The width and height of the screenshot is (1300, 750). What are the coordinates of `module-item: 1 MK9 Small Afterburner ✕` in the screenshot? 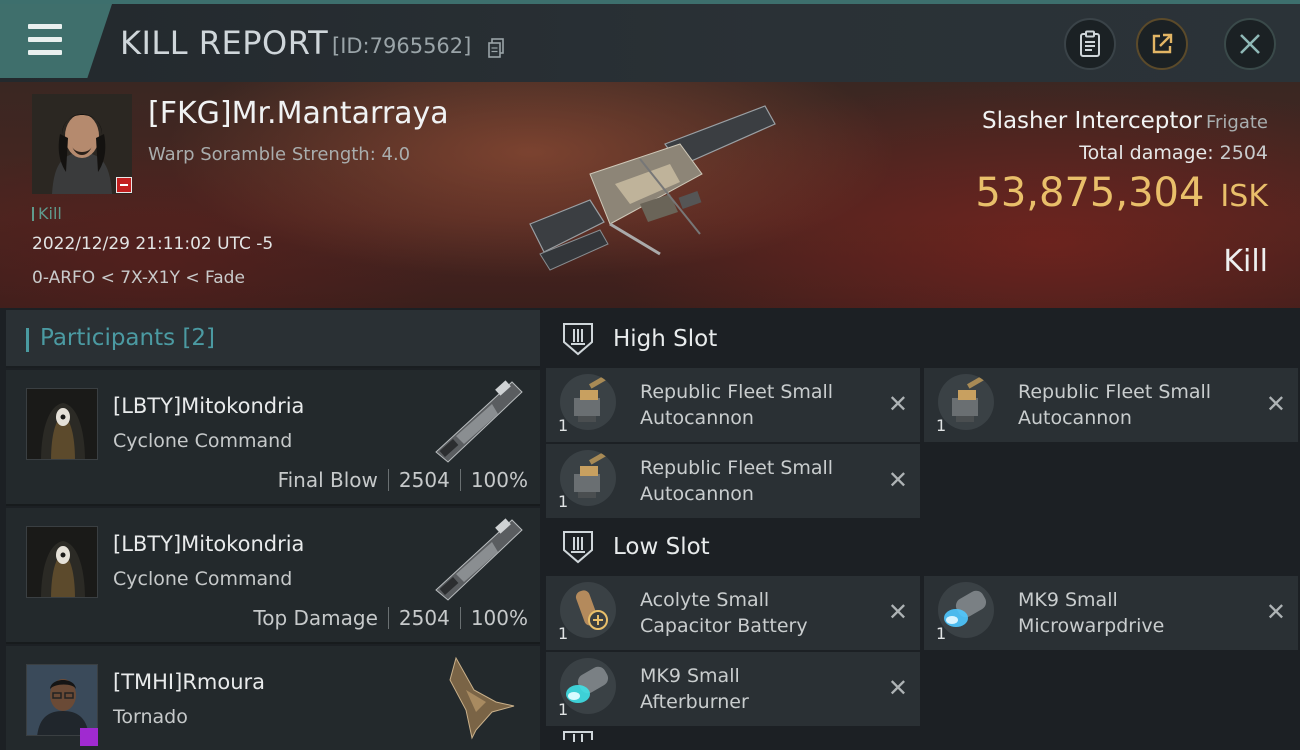 It's located at (733, 689).